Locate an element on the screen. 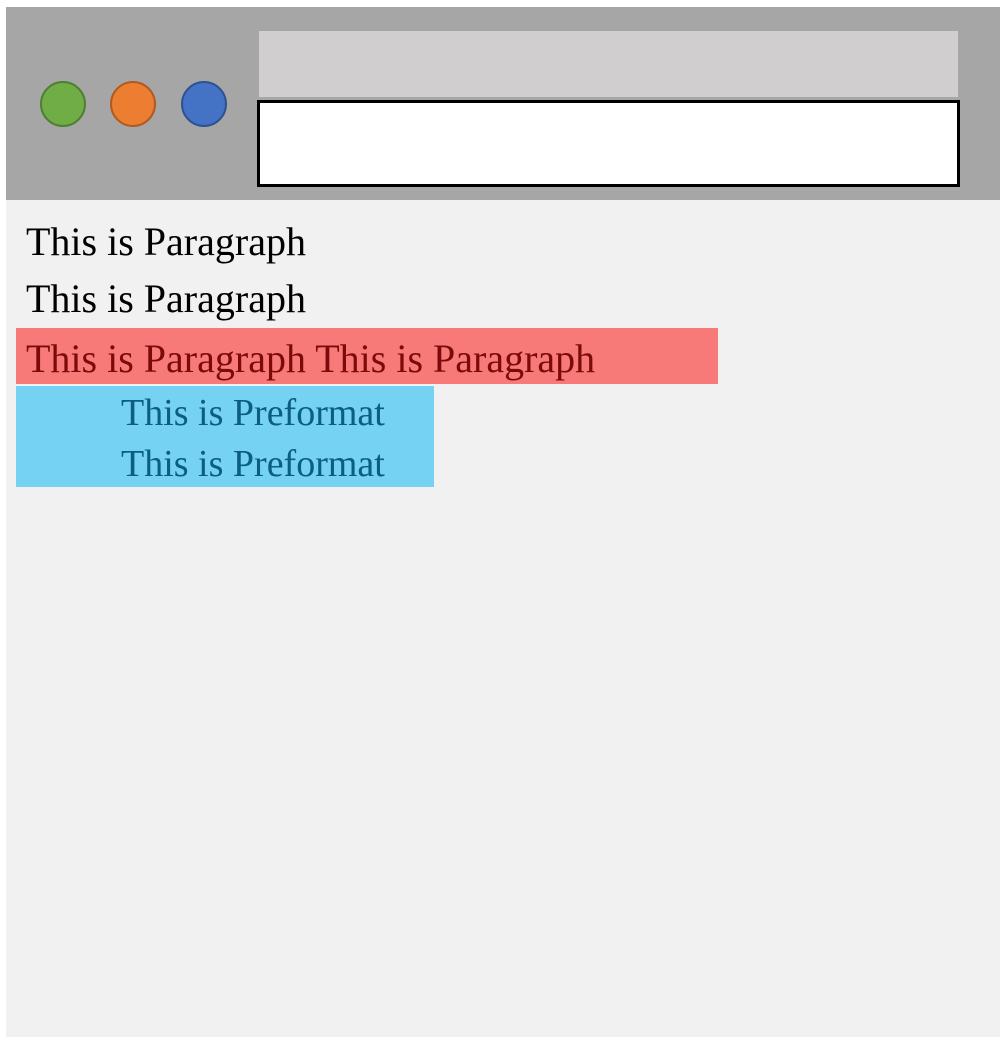 The height and width of the screenshot is (1037, 1000). green-circle-icon is located at coordinates (63, 104).